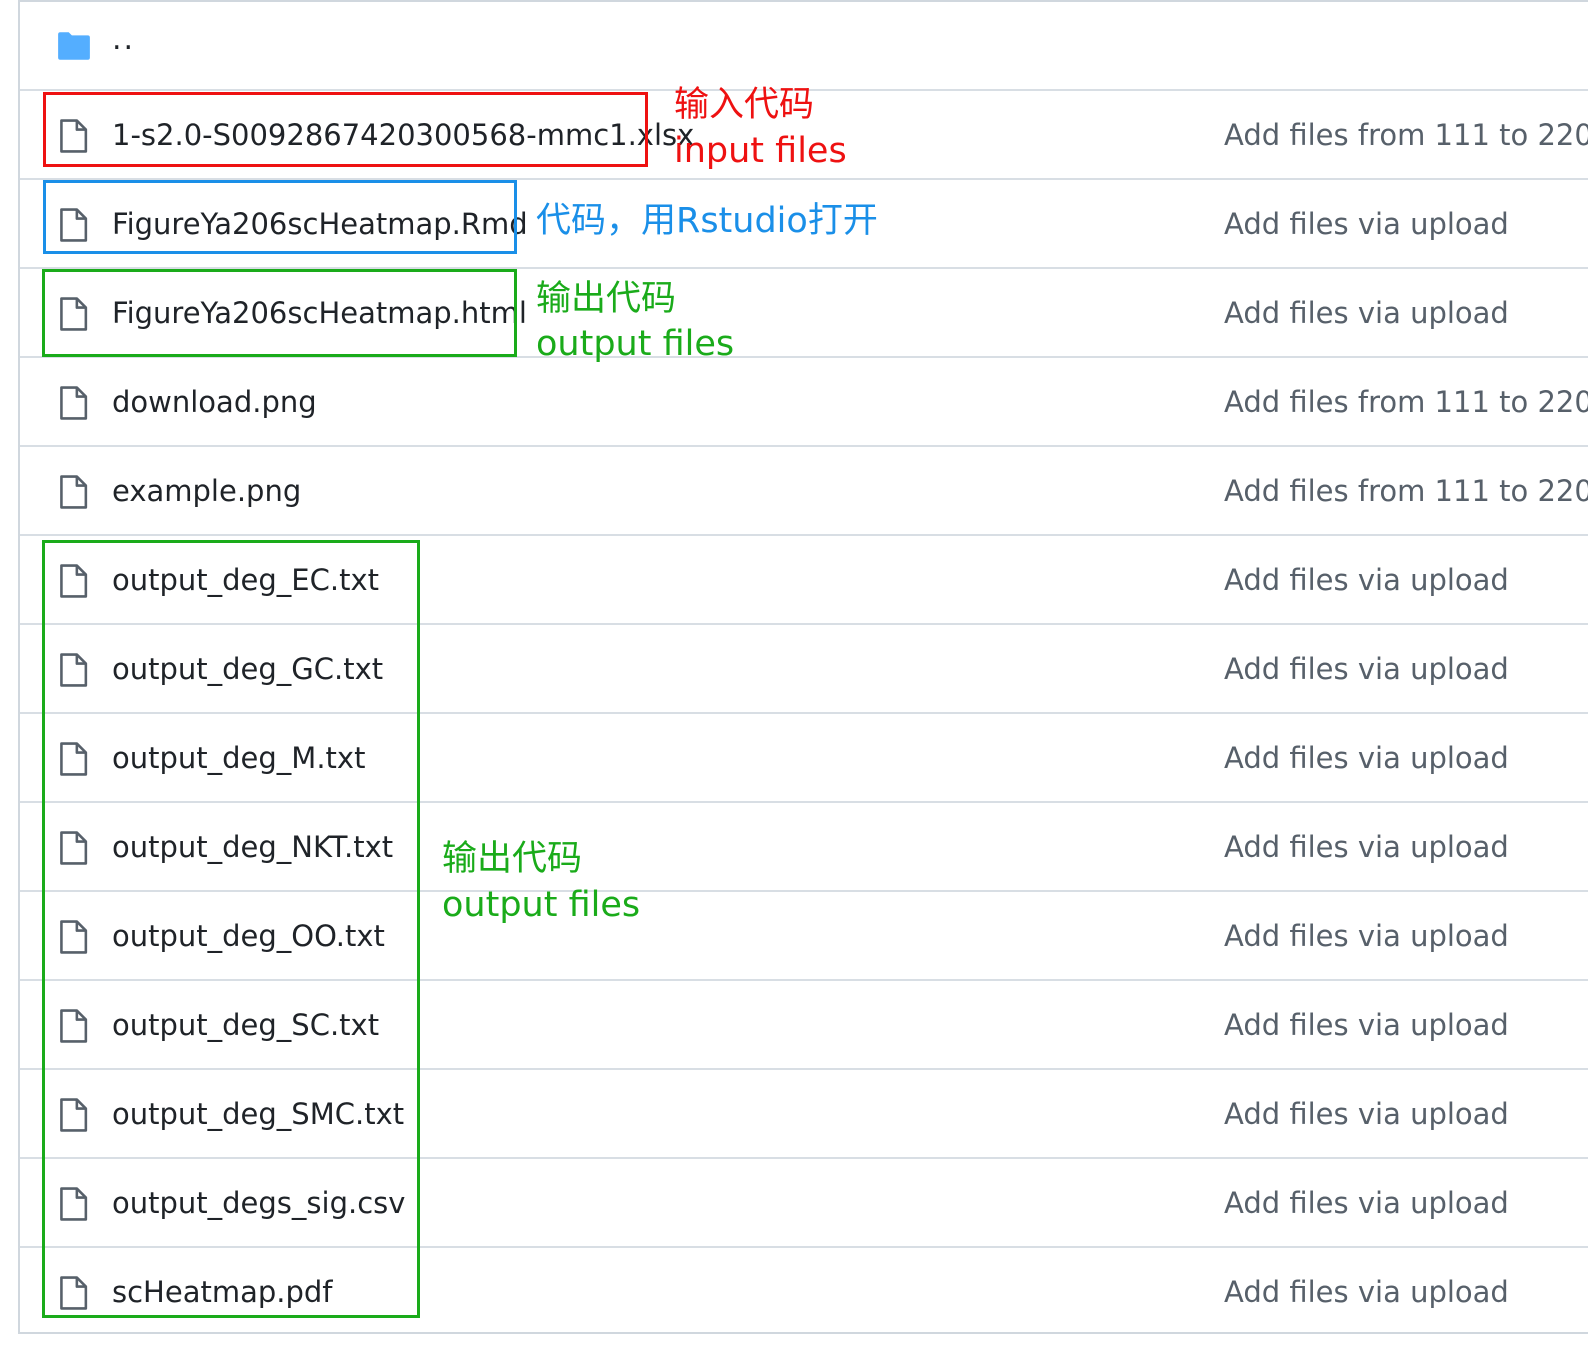 The image size is (1588, 1349). I want to click on folder-icon, so click(74, 46).